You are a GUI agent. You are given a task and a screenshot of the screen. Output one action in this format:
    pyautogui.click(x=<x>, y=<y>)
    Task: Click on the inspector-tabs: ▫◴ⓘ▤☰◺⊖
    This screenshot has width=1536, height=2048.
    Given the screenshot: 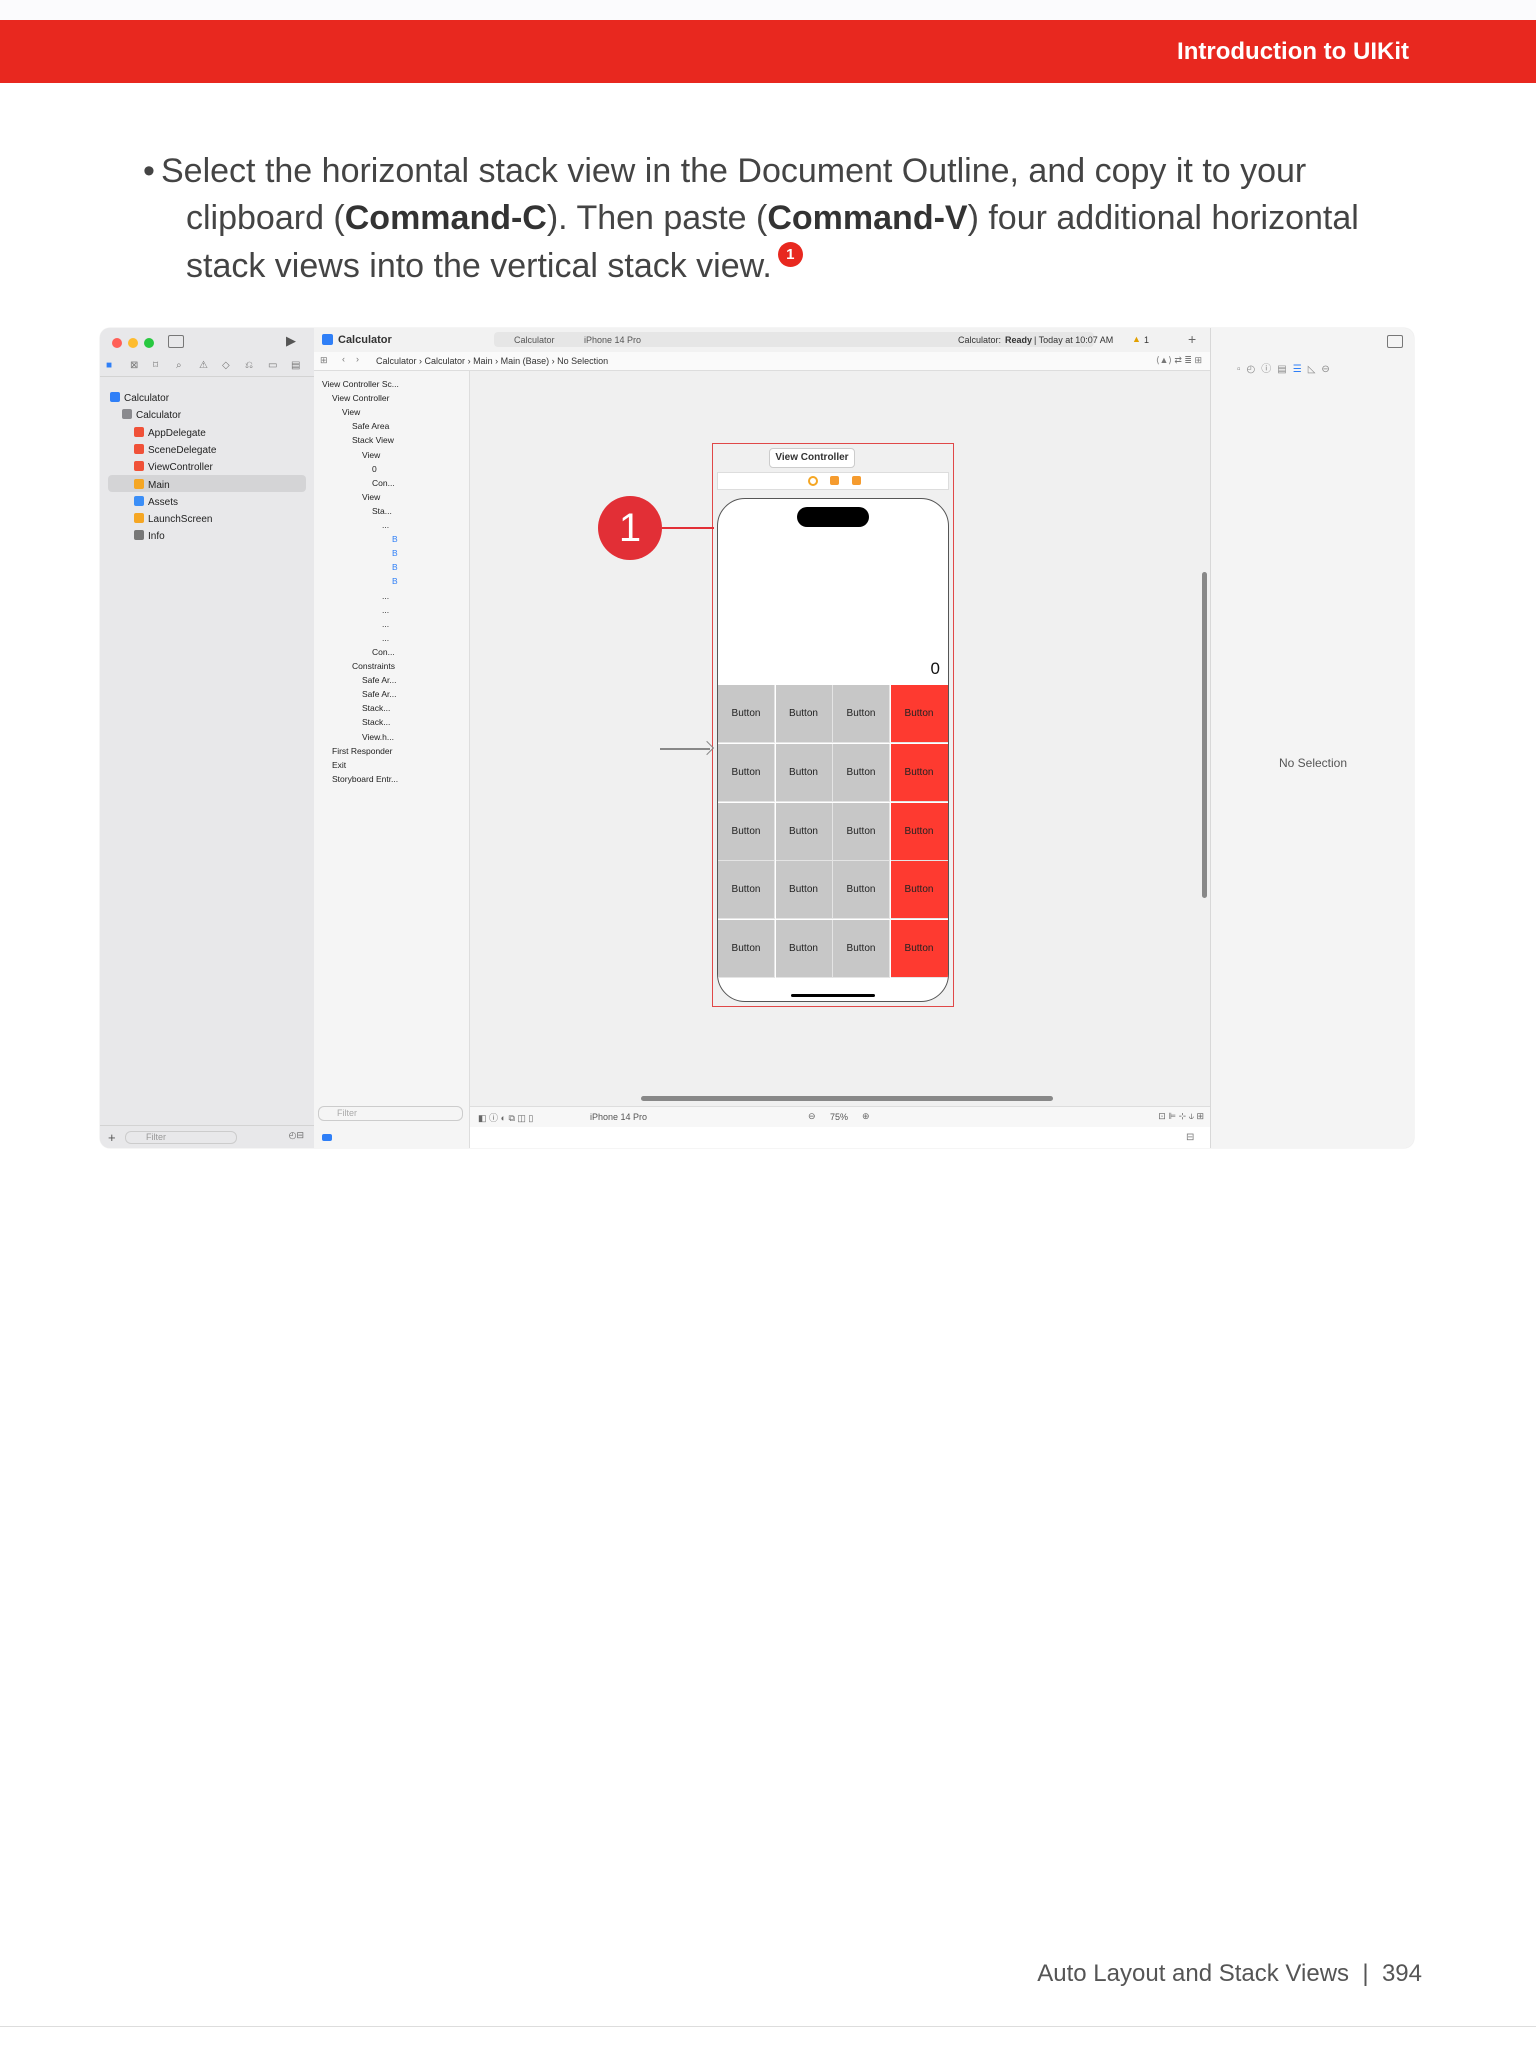 What is the action you would take?
    pyautogui.click(x=1286, y=367)
    